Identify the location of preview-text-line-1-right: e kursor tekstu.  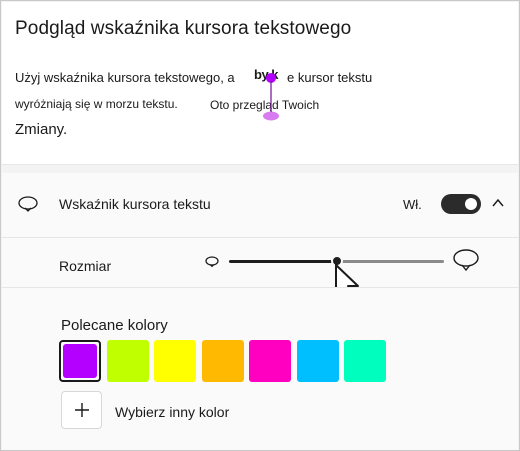
(330, 77).